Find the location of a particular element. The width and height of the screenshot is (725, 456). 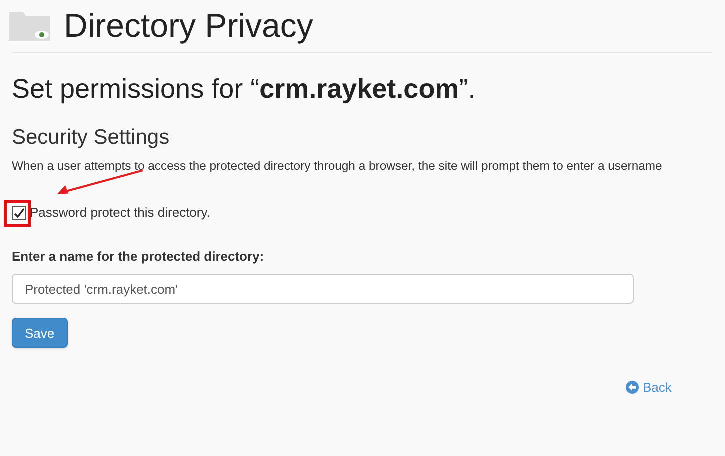

field-label: Enter a name for the protected directory: is located at coordinates (139, 257).